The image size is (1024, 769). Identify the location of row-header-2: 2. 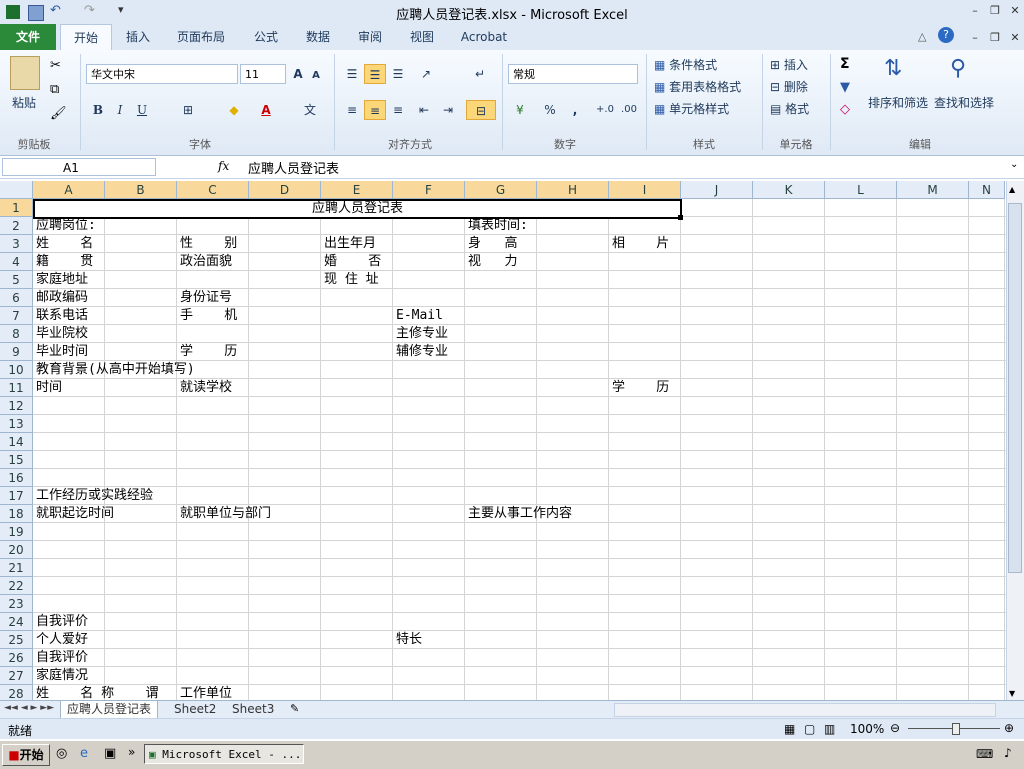
(16, 226).